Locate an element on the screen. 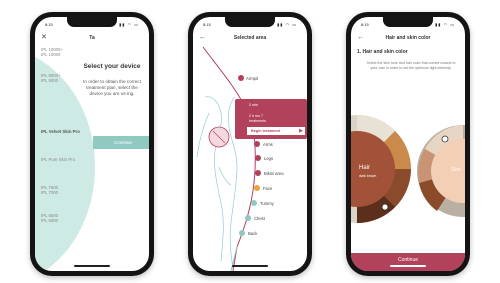  zone-label-legs: Legs is located at coordinates (268, 158).